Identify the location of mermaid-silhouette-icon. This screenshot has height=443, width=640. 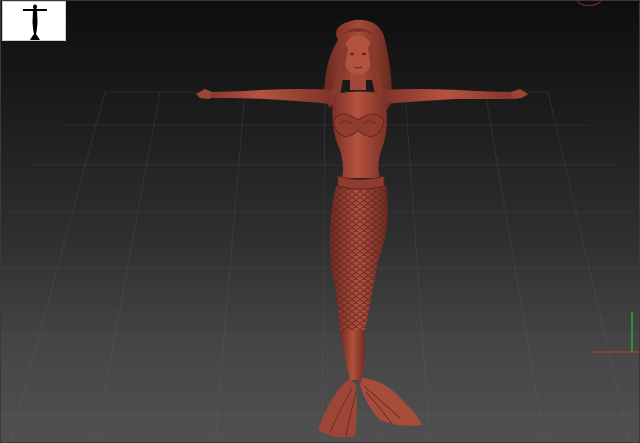
(35, 22).